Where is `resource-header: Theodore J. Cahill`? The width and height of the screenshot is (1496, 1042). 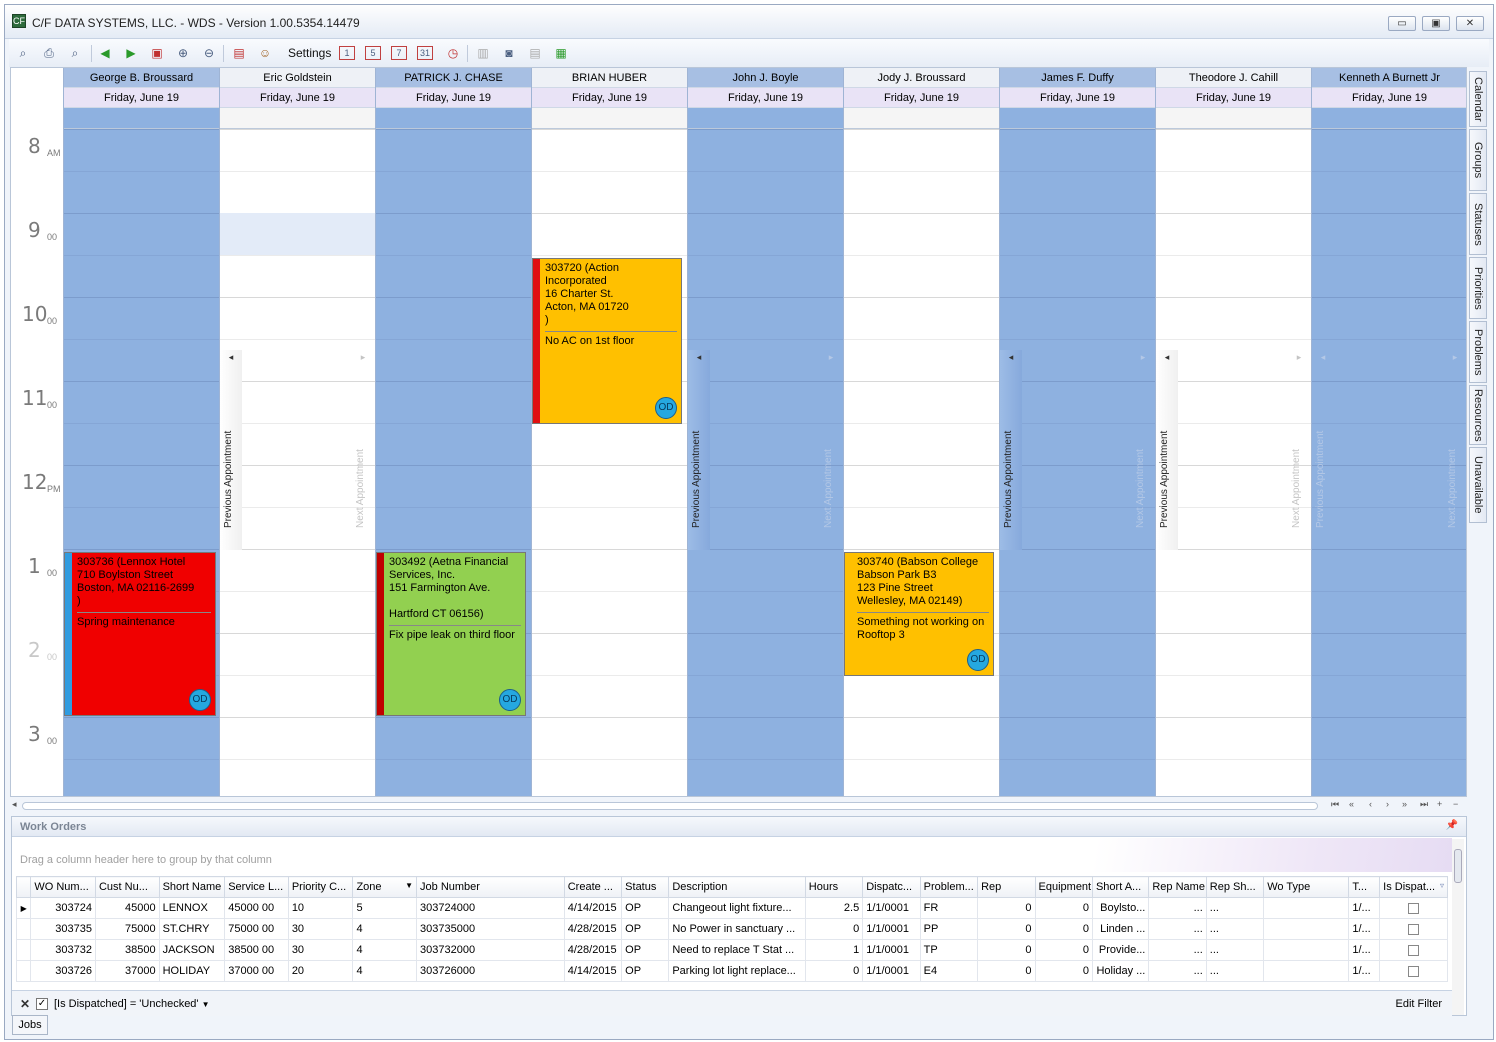
resource-header: Theodore J. Cahill is located at coordinates (1233, 78).